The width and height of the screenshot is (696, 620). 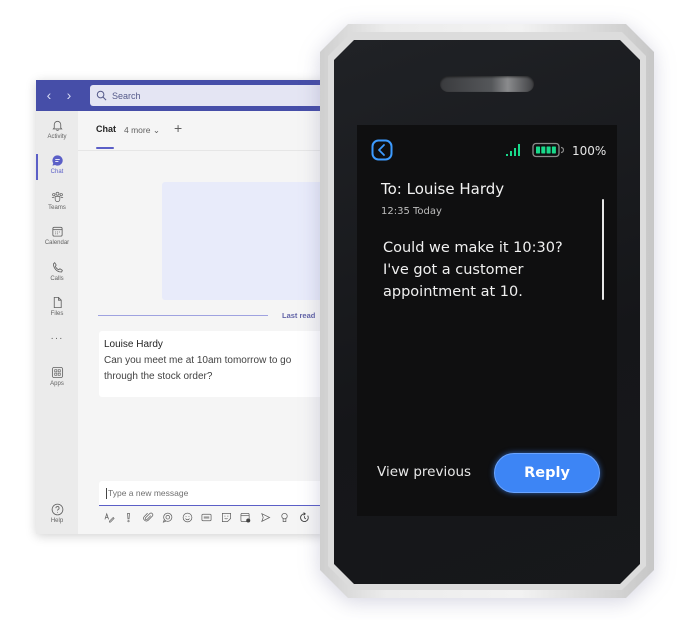 I want to click on active-indicator, so click(x=37, y=167).